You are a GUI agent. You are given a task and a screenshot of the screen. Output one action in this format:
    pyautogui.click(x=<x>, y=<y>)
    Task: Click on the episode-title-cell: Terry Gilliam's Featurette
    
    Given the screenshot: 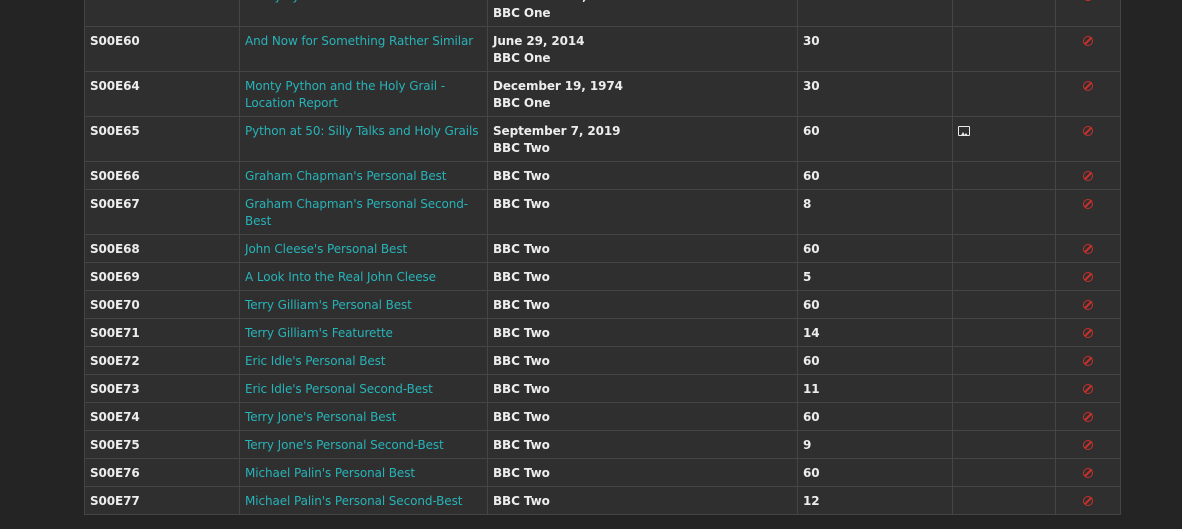 What is the action you would take?
    pyautogui.click(x=363, y=332)
    